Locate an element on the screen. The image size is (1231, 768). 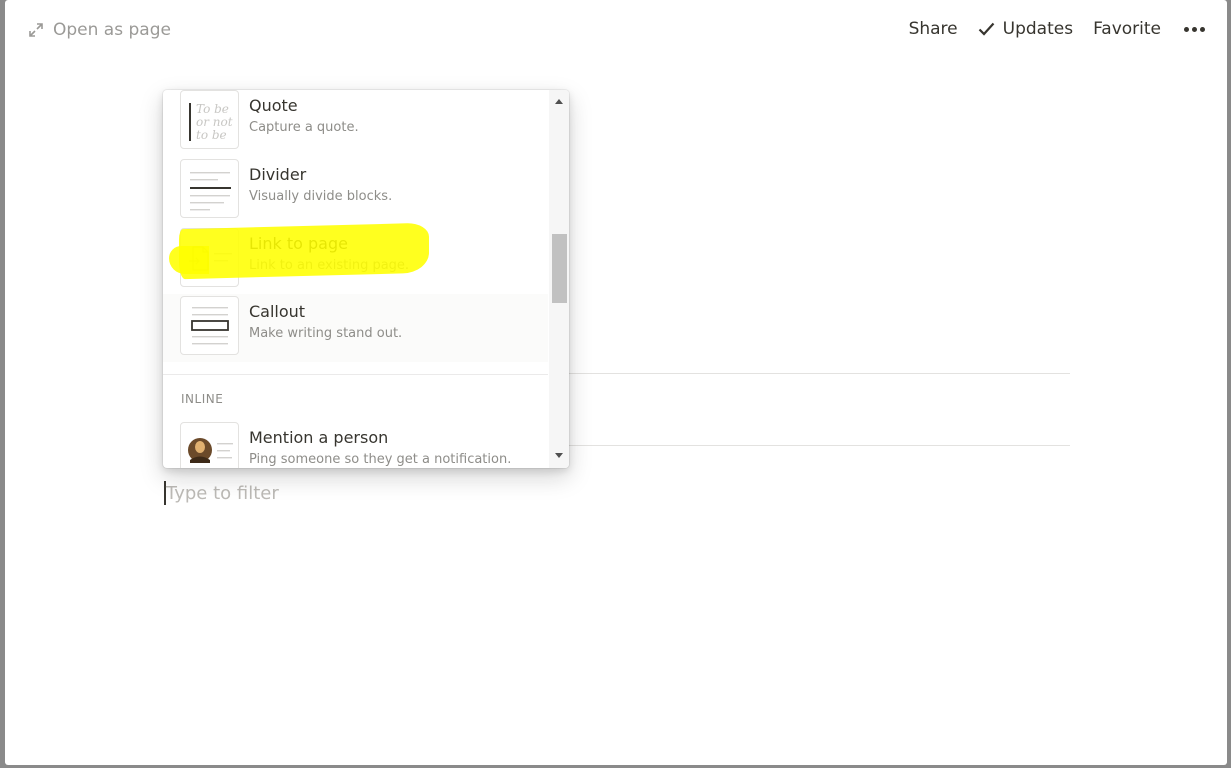
menu-item-divider: Divider Visually divide blocks. is located at coordinates (355, 191).